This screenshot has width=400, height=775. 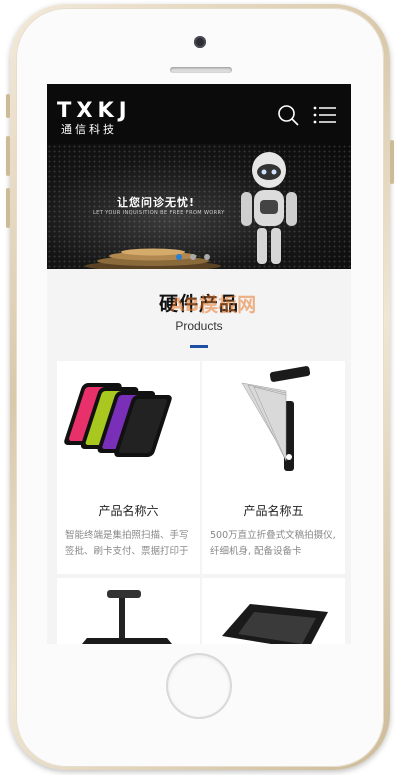 I want to click on product-description: 智能终端是集拍照扫描、手写签批、刷卡支付、票据打印于, so click(x=127, y=543).